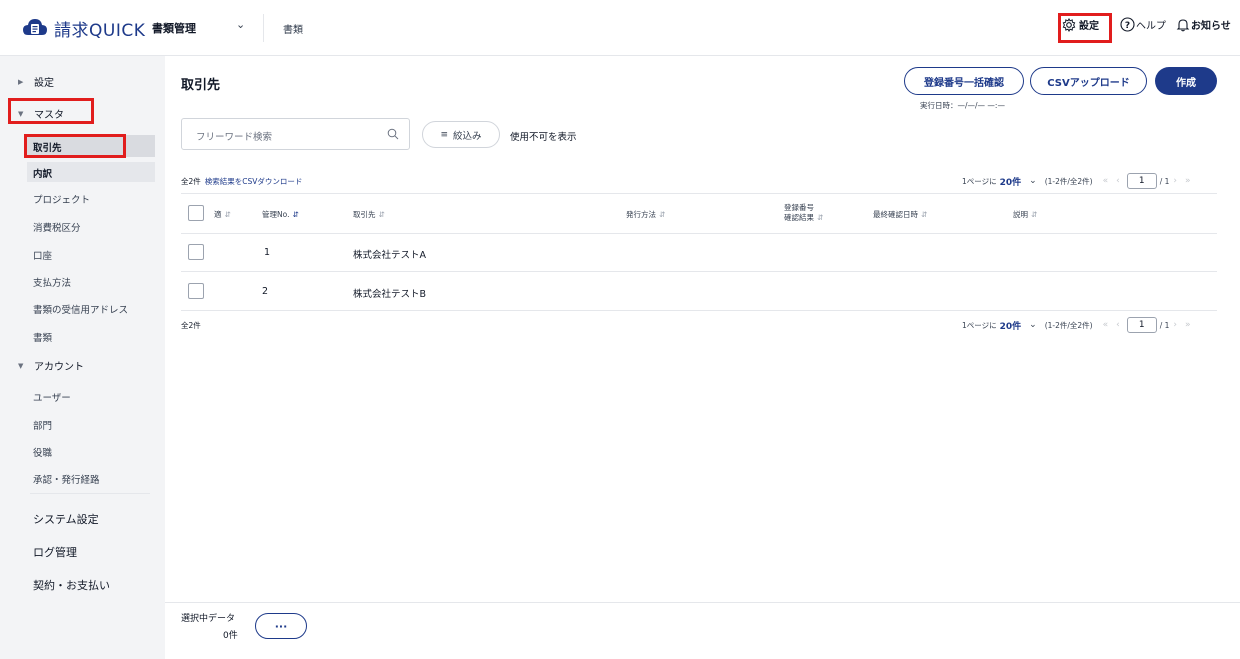 This screenshot has width=1240, height=659. I want to click on row-partner-link: 株式会社テストA, so click(389, 254).